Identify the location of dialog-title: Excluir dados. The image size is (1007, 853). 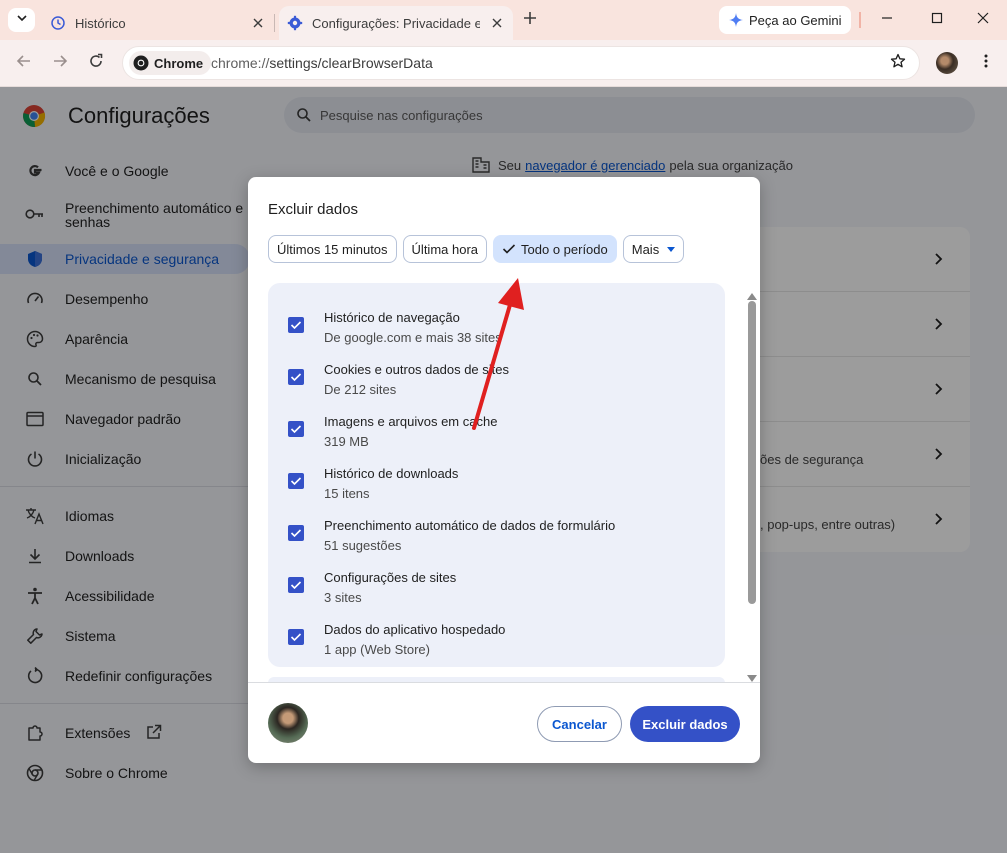
(313, 209).